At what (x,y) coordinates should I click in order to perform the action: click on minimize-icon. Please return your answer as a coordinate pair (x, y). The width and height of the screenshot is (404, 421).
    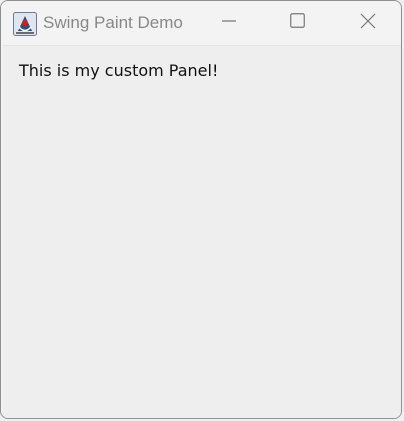
    Looking at the image, I should click on (229, 23).